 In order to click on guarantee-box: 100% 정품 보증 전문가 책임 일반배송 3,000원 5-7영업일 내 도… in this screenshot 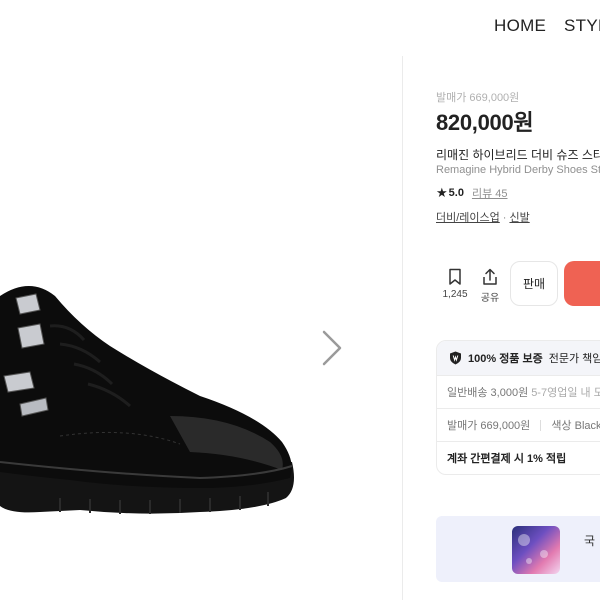, I will do `click(518, 407)`.